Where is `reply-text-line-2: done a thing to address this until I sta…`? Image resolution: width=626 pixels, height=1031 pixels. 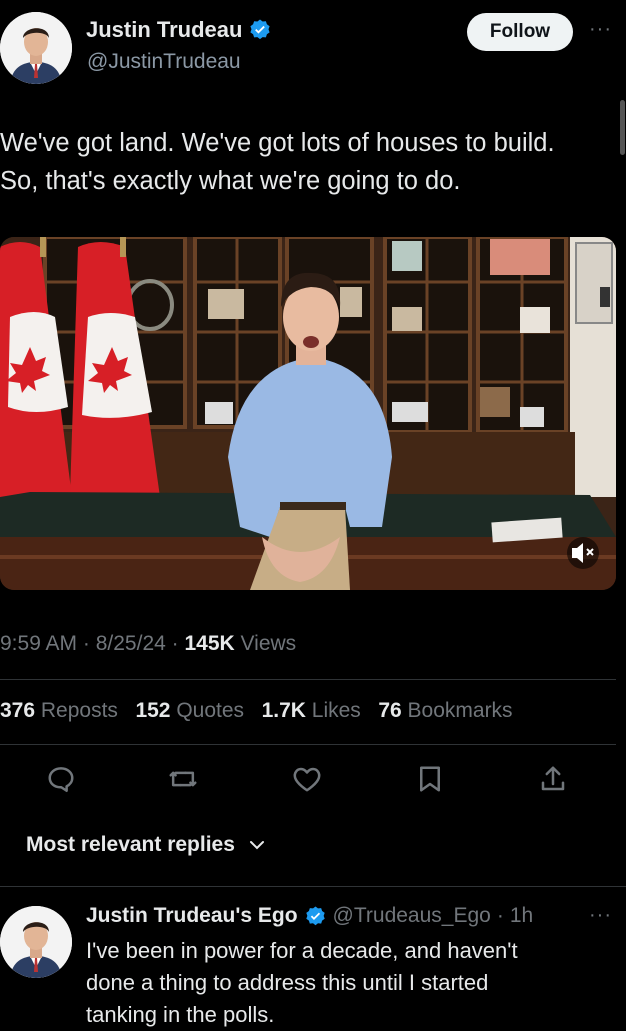
reply-text-line-2: done a thing to address this until I sta… is located at coordinates (287, 982).